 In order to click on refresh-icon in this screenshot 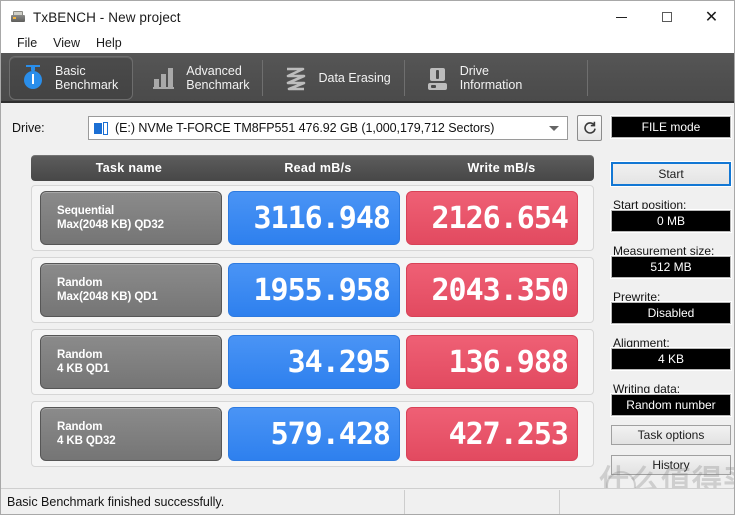, I will do `click(589, 127)`.